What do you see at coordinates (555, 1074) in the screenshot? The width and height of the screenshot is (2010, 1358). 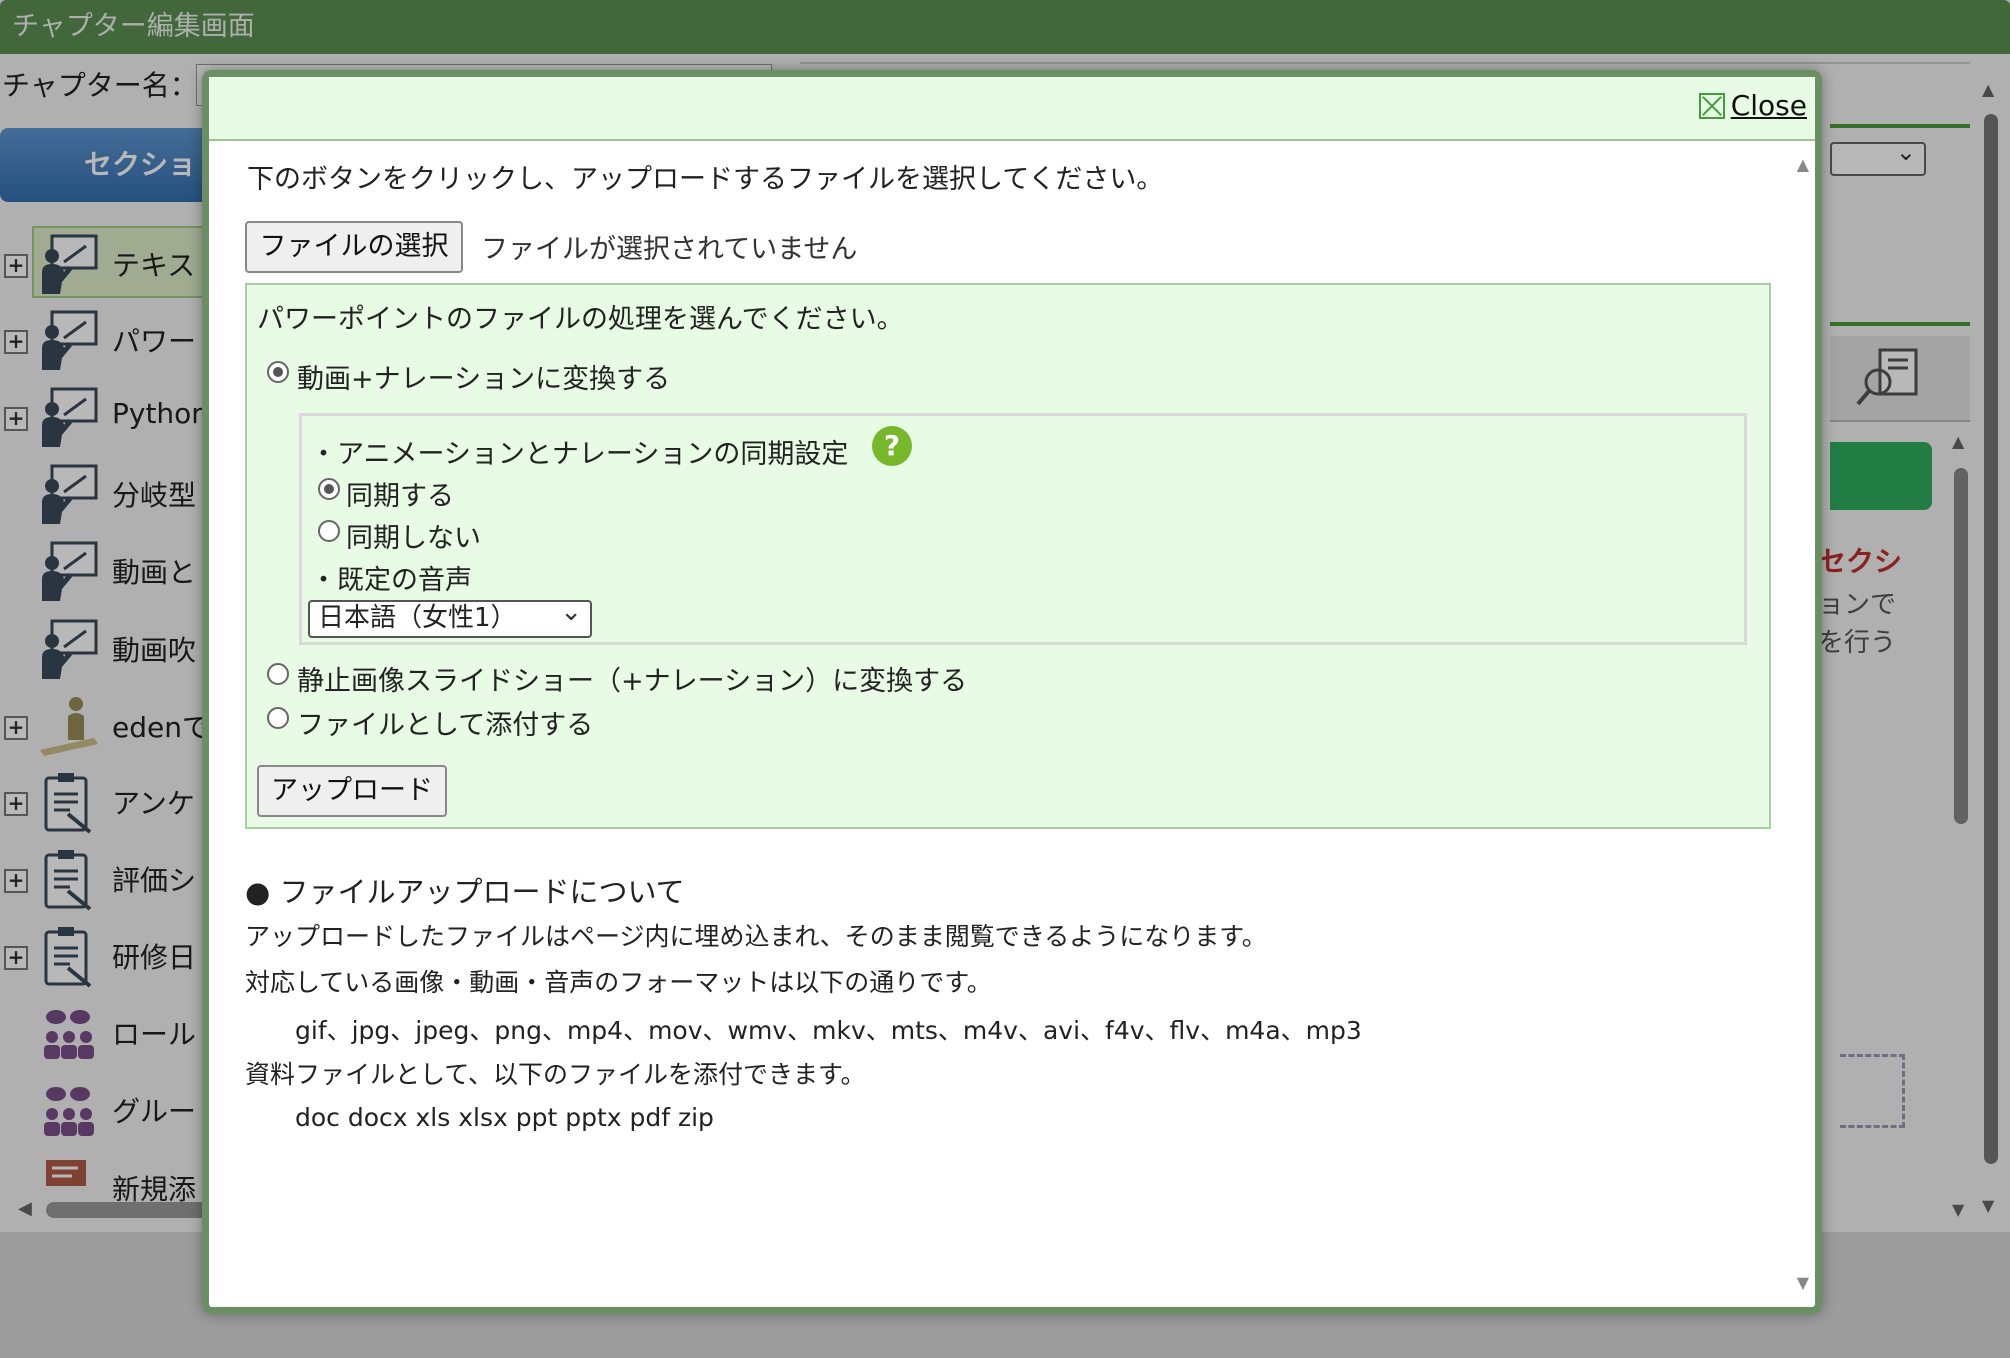 I see `upload-info-text: 資料ファイルとして、以下のファイルを添付できます。` at bounding box center [555, 1074].